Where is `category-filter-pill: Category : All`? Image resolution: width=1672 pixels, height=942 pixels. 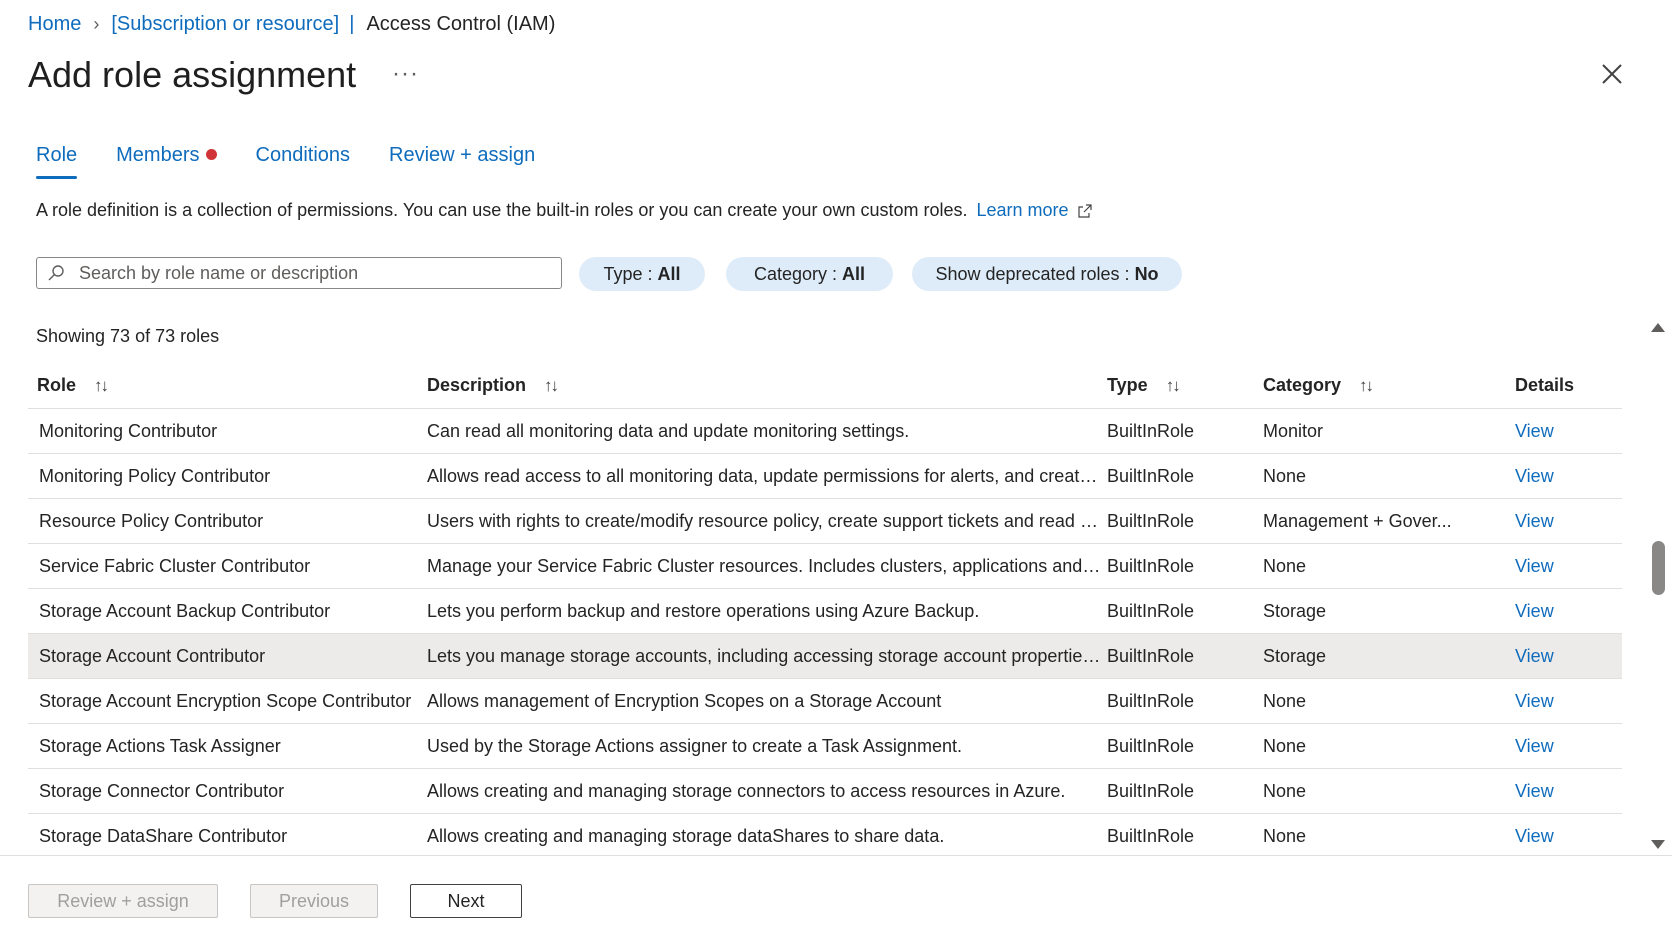 category-filter-pill: Category : All is located at coordinates (809, 274).